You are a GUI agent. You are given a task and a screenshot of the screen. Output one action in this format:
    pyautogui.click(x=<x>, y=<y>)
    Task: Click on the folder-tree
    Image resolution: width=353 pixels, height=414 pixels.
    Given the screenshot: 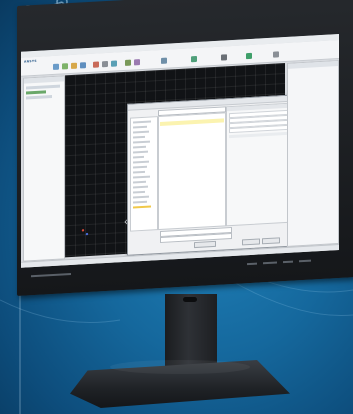 What is the action you would take?
    pyautogui.click(x=144, y=174)
    